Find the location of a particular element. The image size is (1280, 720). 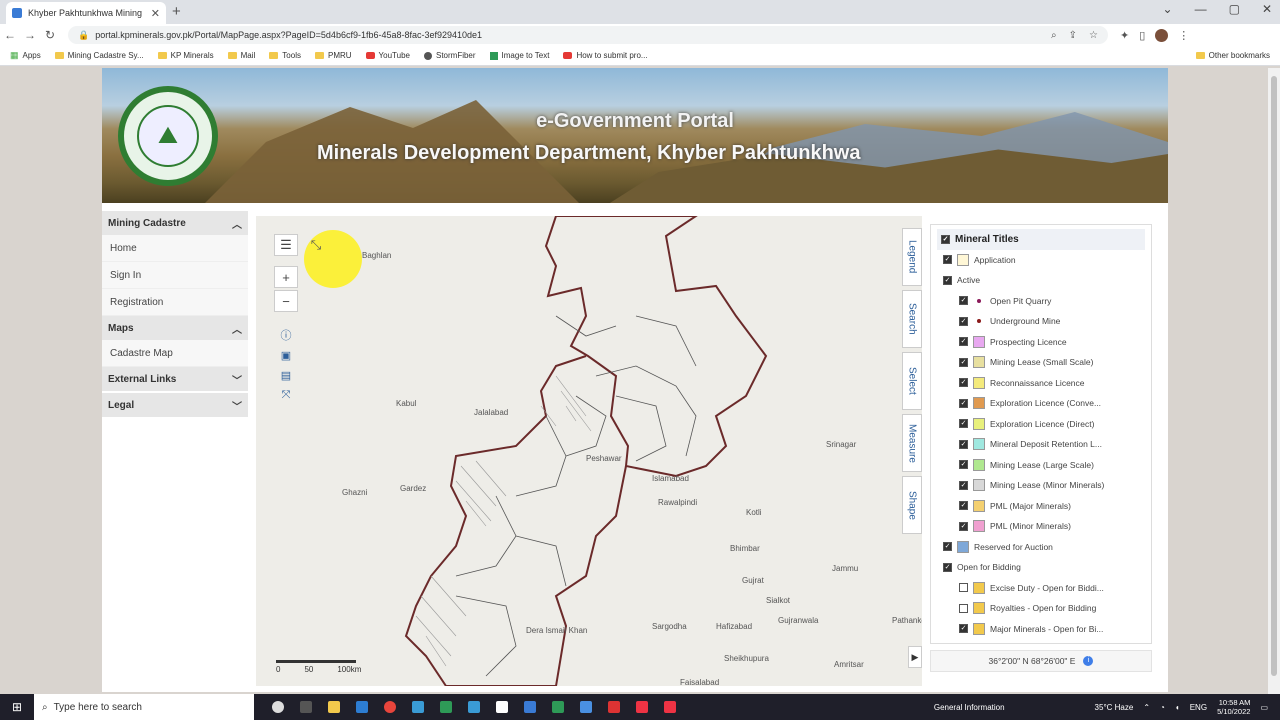

notification-icon: ▭ is located at coordinates (1264, 707).